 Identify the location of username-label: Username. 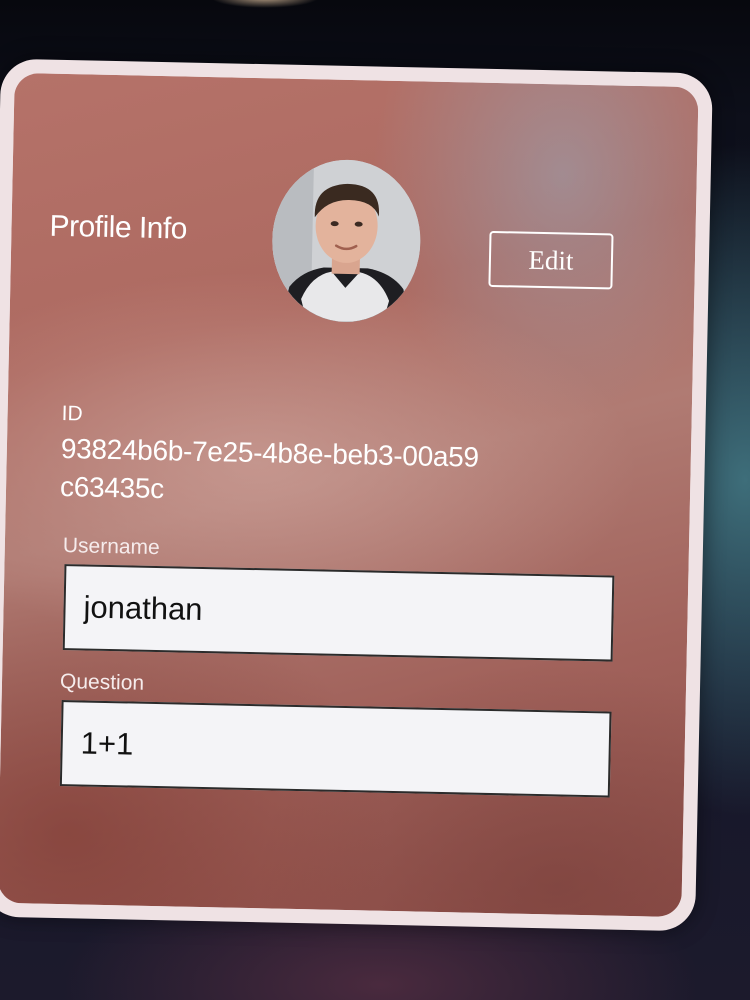
(111, 547).